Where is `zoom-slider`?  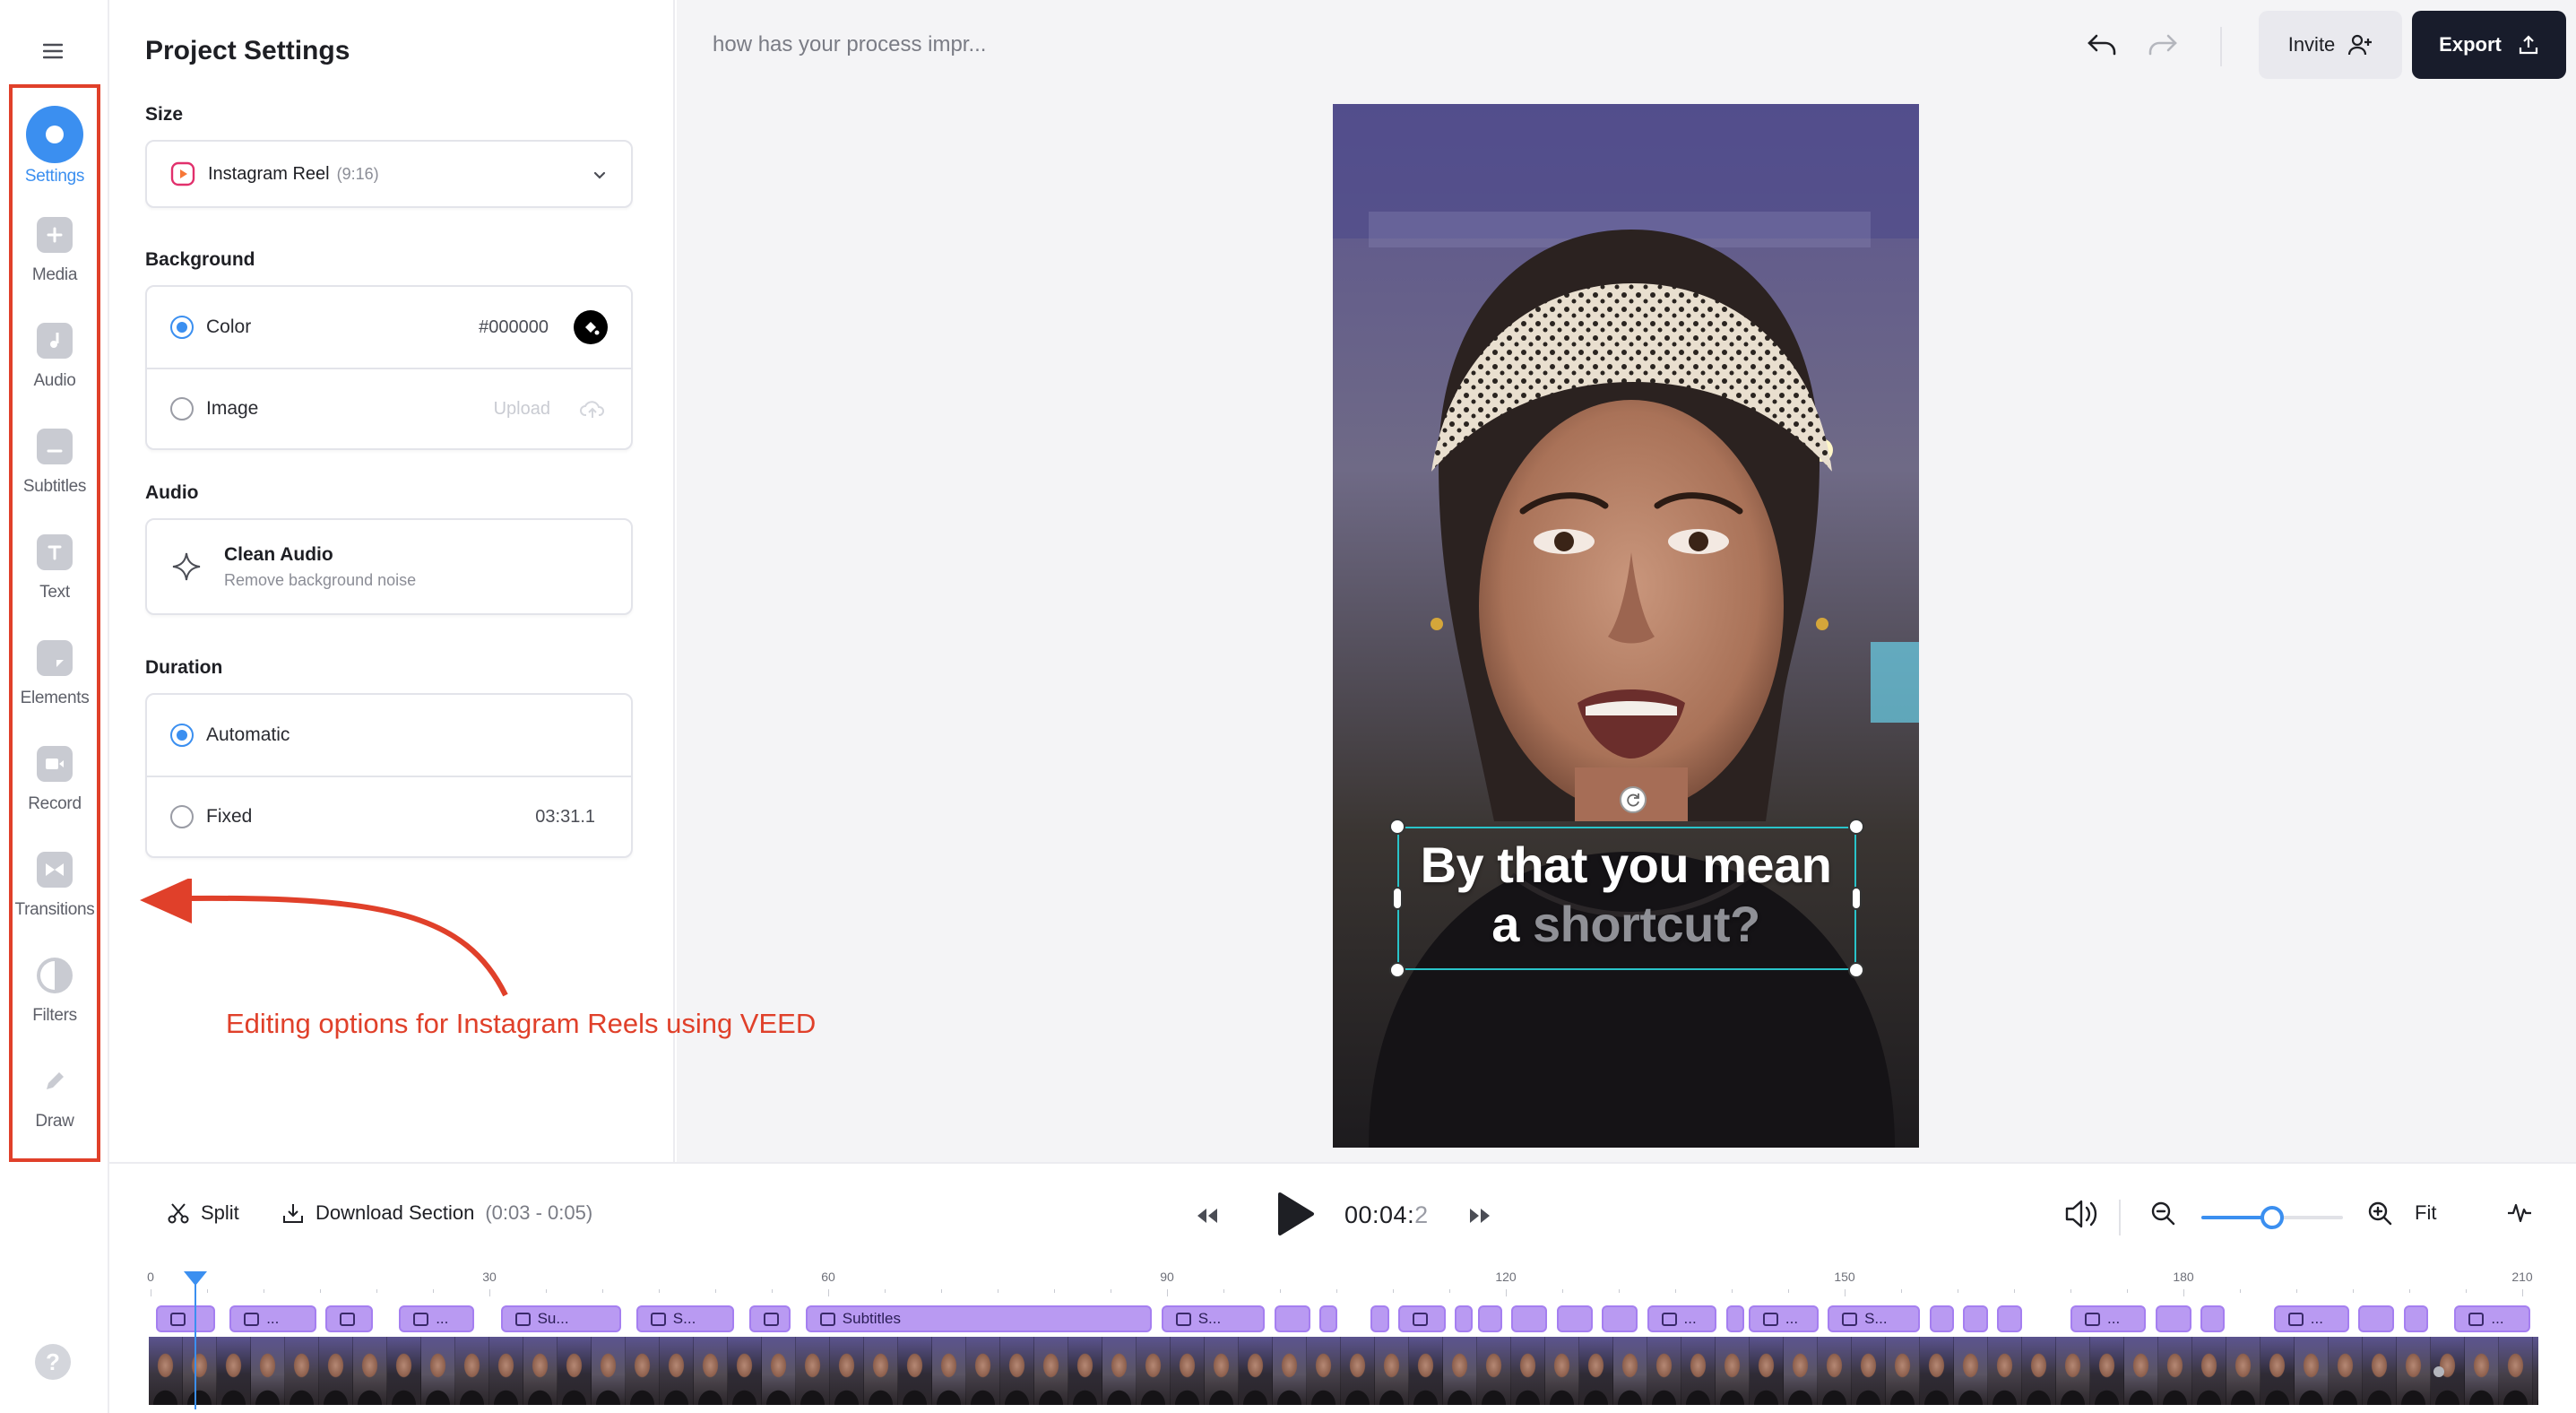
zoom-slider is located at coordinates (2272, 1217).